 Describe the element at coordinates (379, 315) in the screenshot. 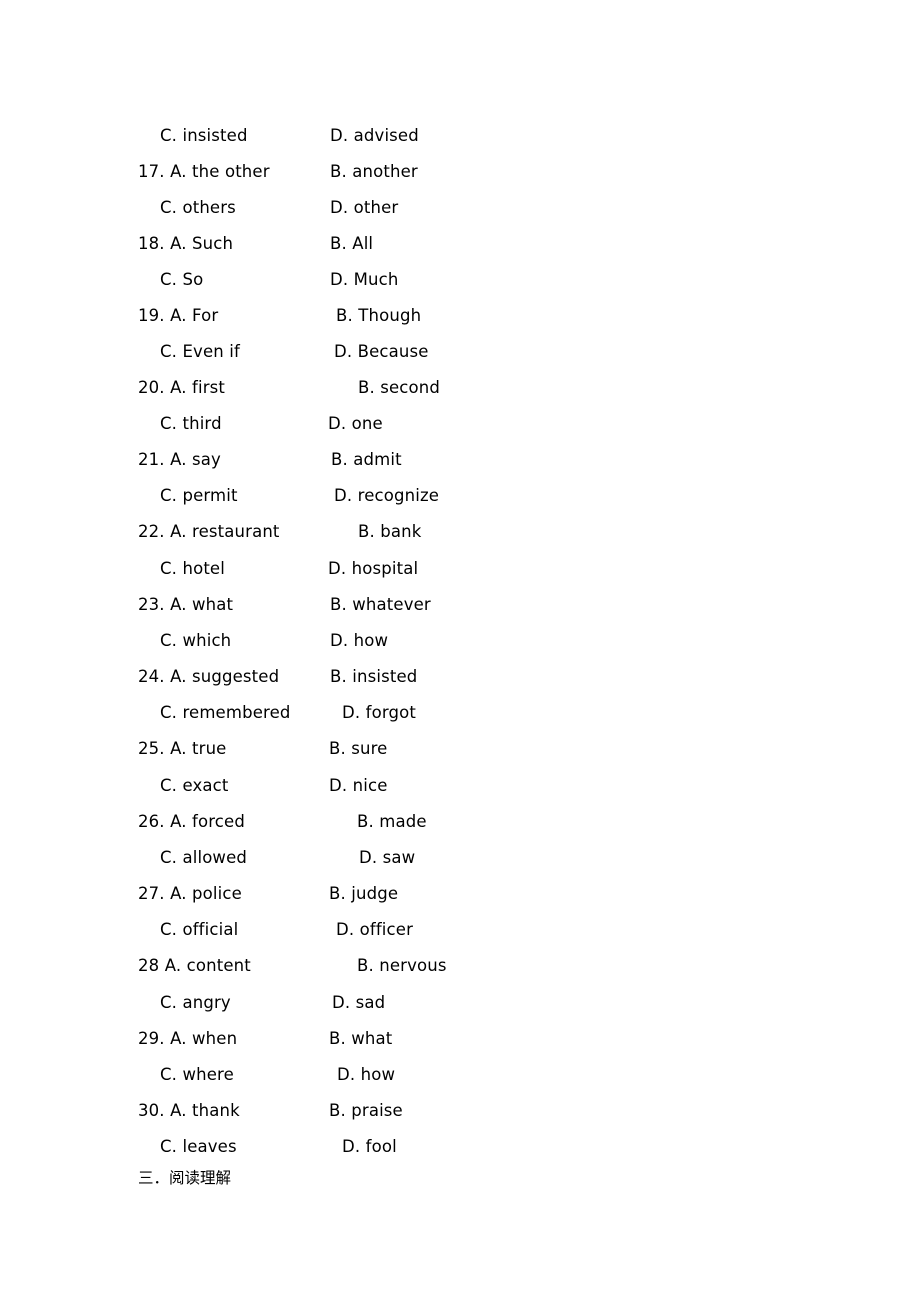

I see `option-choice-right: B. Though` at that location.